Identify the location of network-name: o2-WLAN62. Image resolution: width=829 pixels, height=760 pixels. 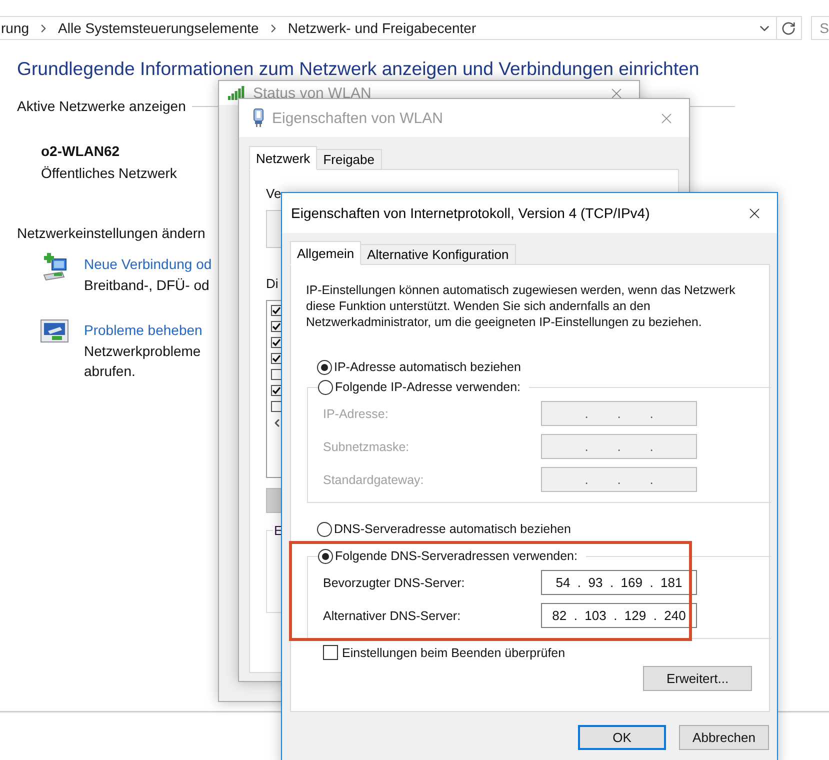
(80, 151).